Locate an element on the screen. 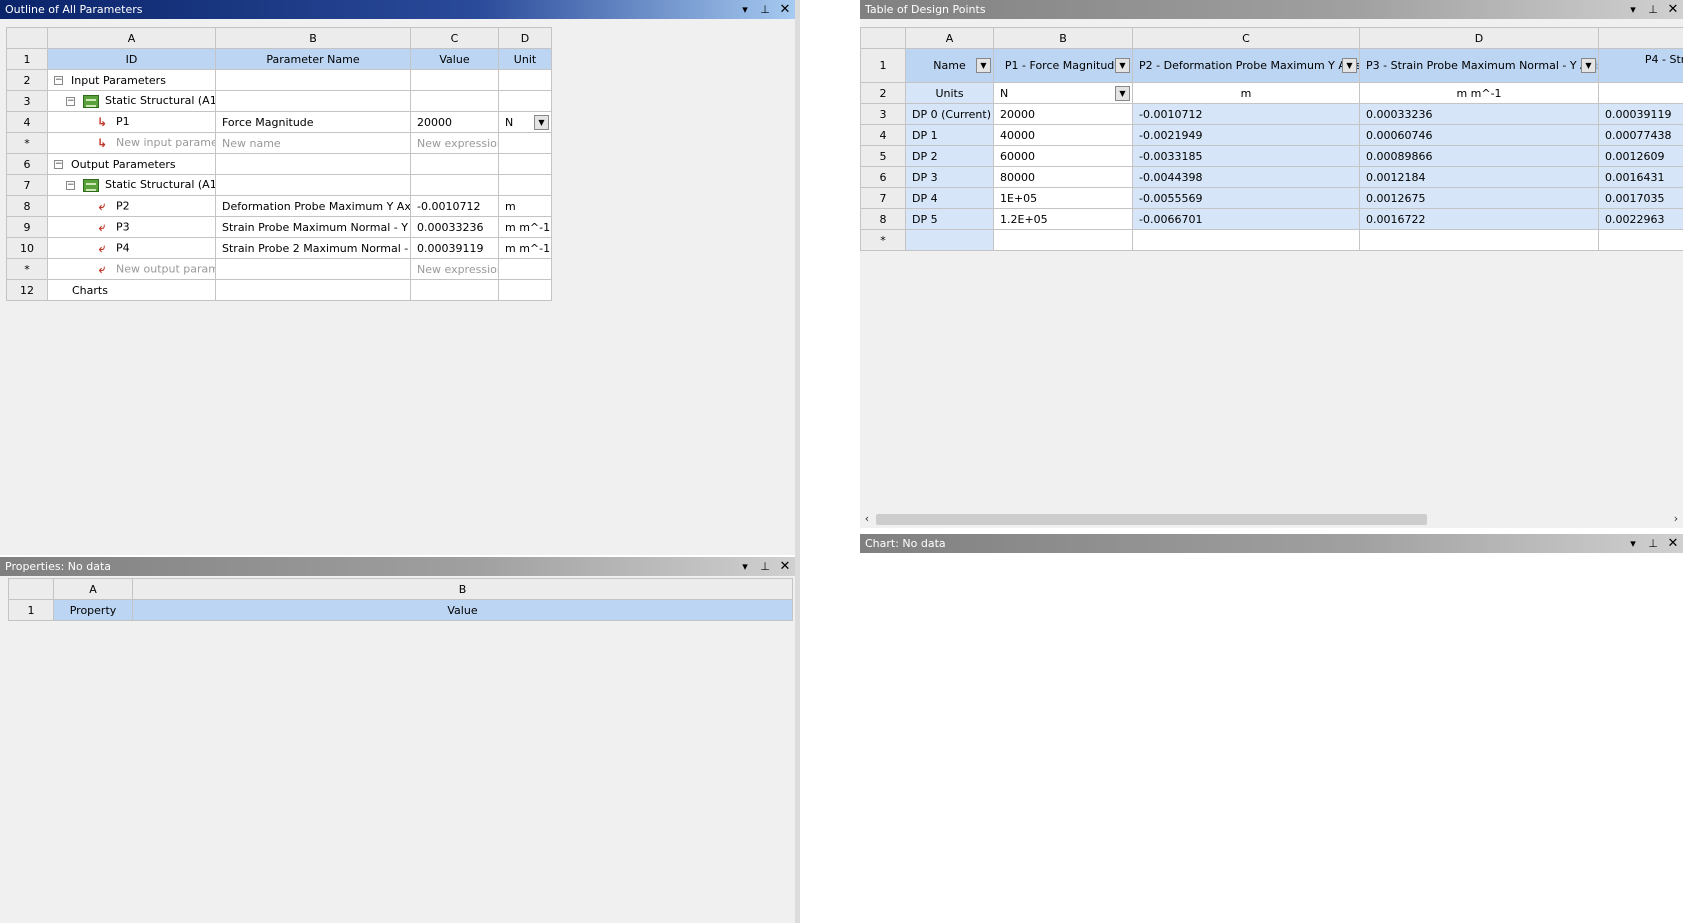 This screenshot has height=923, width=1683. dp-p1-cell: 1.2E+05 is located at coordinates (1063, 219).